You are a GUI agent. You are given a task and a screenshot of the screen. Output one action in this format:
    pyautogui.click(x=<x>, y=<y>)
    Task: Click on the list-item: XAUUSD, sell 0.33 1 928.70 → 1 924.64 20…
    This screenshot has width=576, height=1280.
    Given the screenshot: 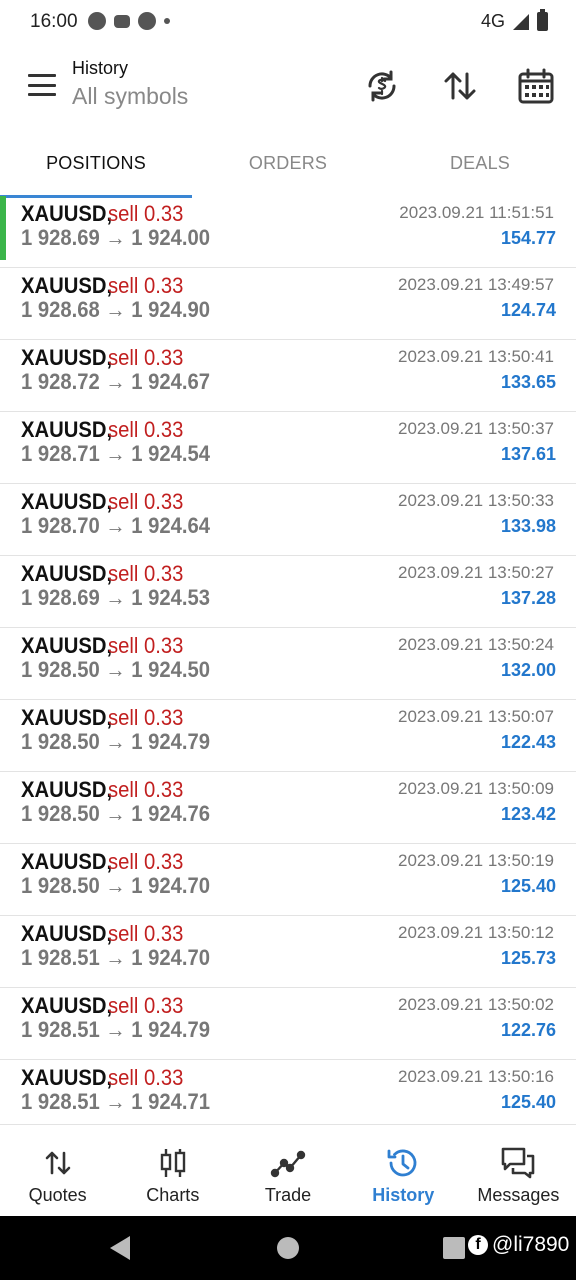 What is the action you would take?
    pyautogui.click(x=288, y=520)
    